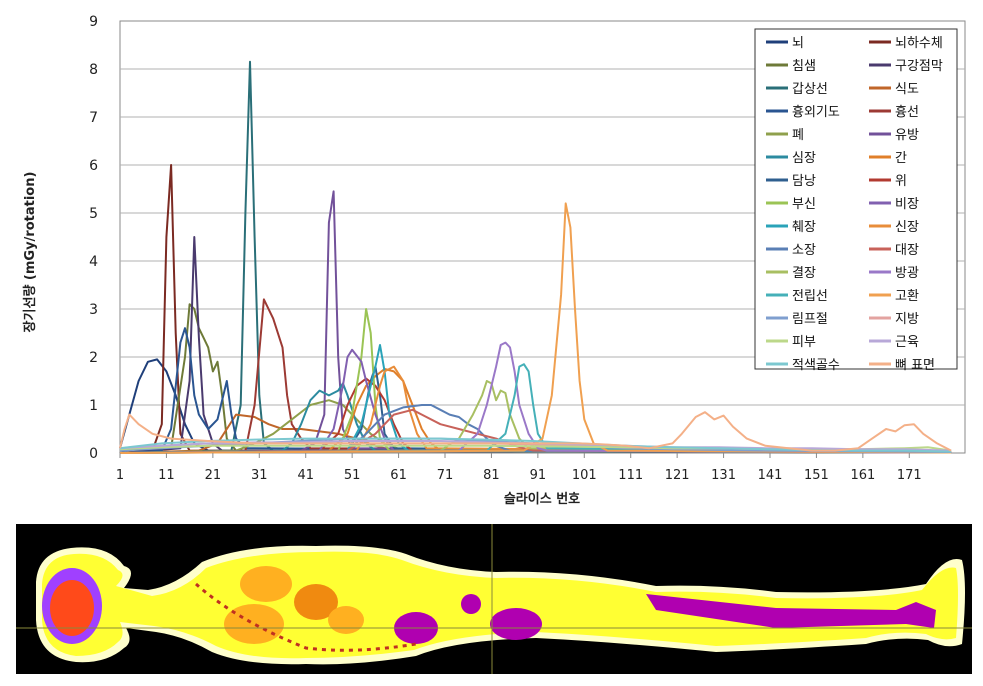 The height and width of the screenshot is (686, 983). I want to click on pelvis-center, so click(471, 604).